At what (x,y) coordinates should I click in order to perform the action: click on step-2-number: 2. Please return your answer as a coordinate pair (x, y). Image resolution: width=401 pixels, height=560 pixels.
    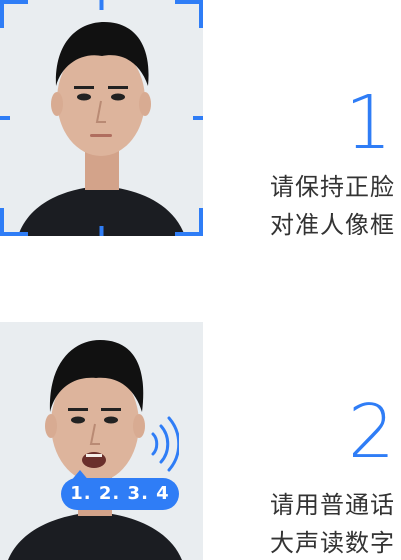
    Looking at the image, I should click on (371, 432).